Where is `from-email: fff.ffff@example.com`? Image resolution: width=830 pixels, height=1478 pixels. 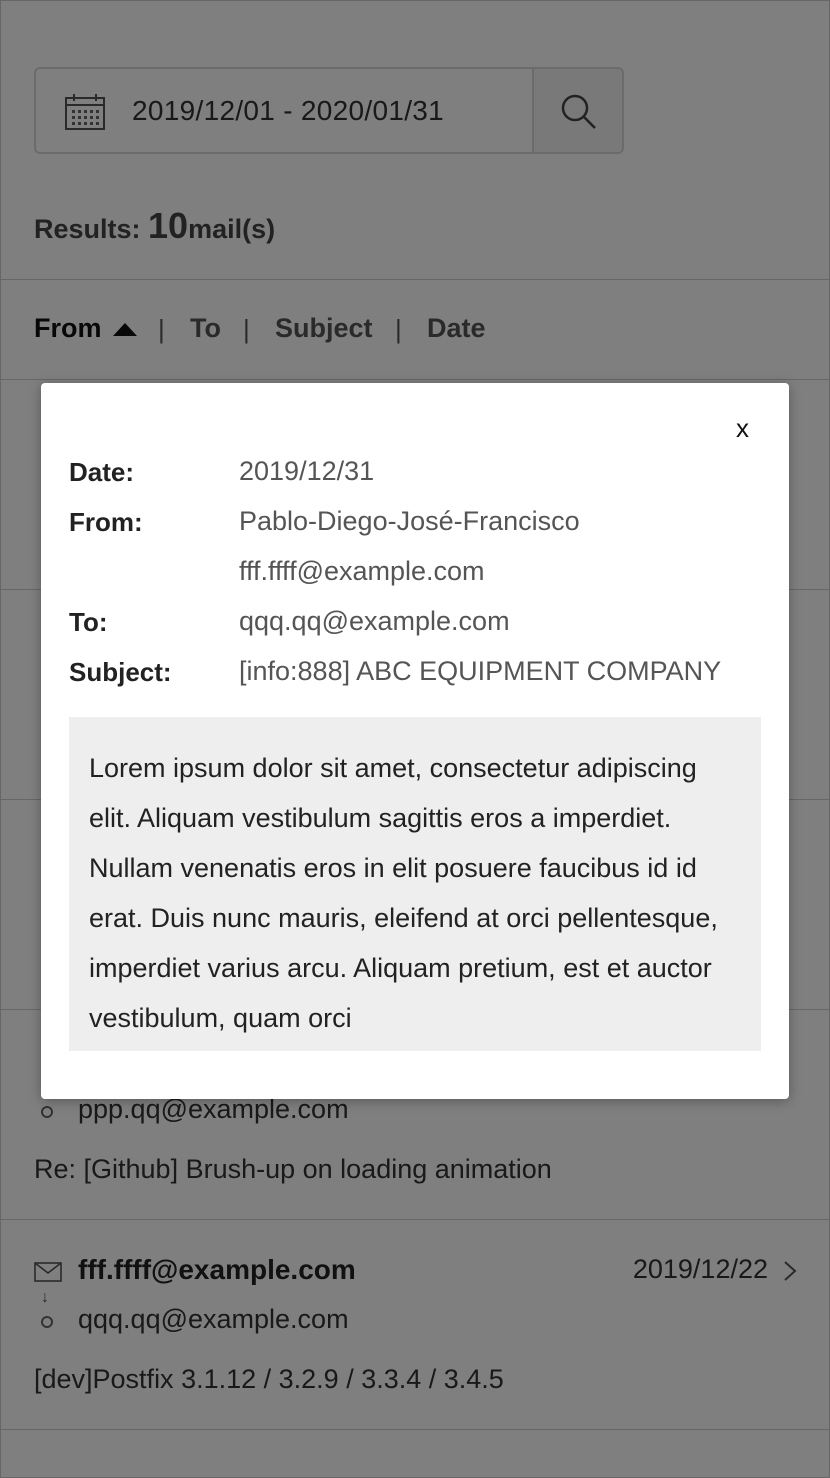
from-email: fff.ffff@example.com is located at coordinates (362, 571).